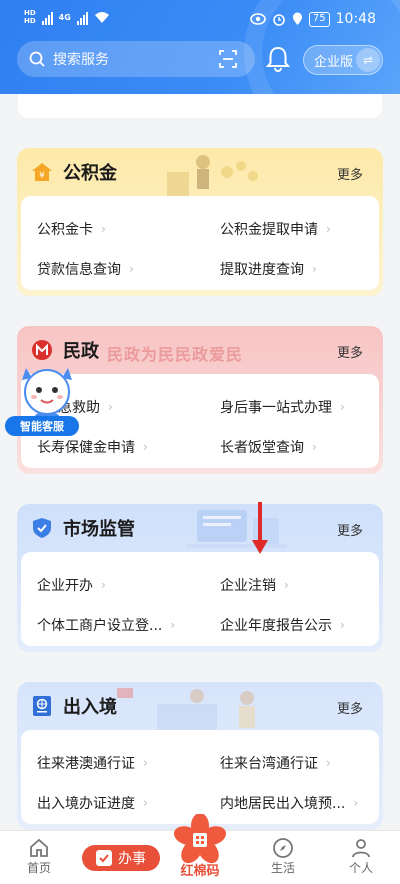 This screenshot has width=400, height=884. I want to click on service-label: 企业开办, so click(65, 586).